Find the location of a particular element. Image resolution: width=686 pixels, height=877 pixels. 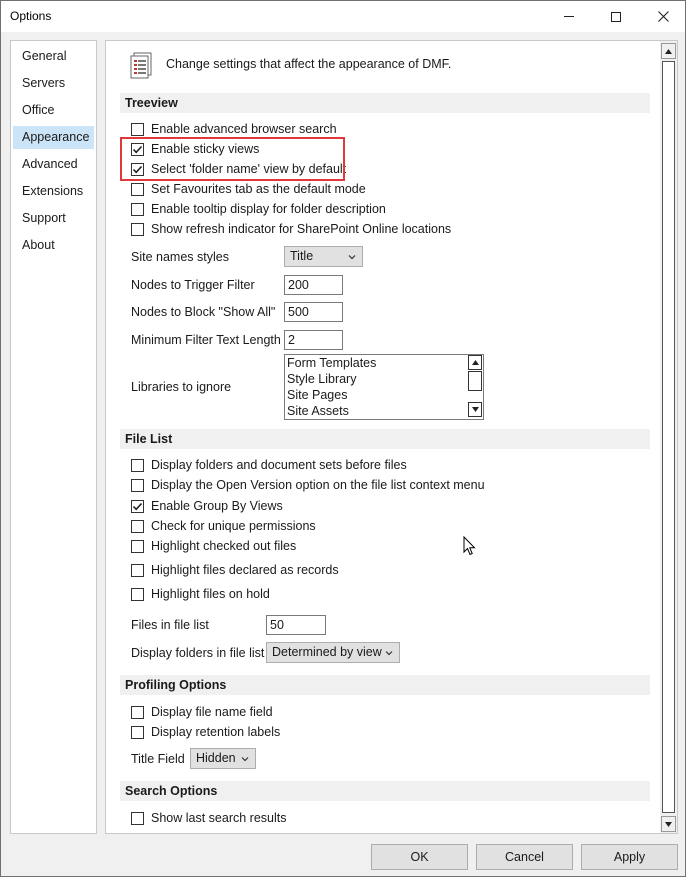

checkbox-highlight-records: Highlight files declared as records is located at coordinates (235, 570).